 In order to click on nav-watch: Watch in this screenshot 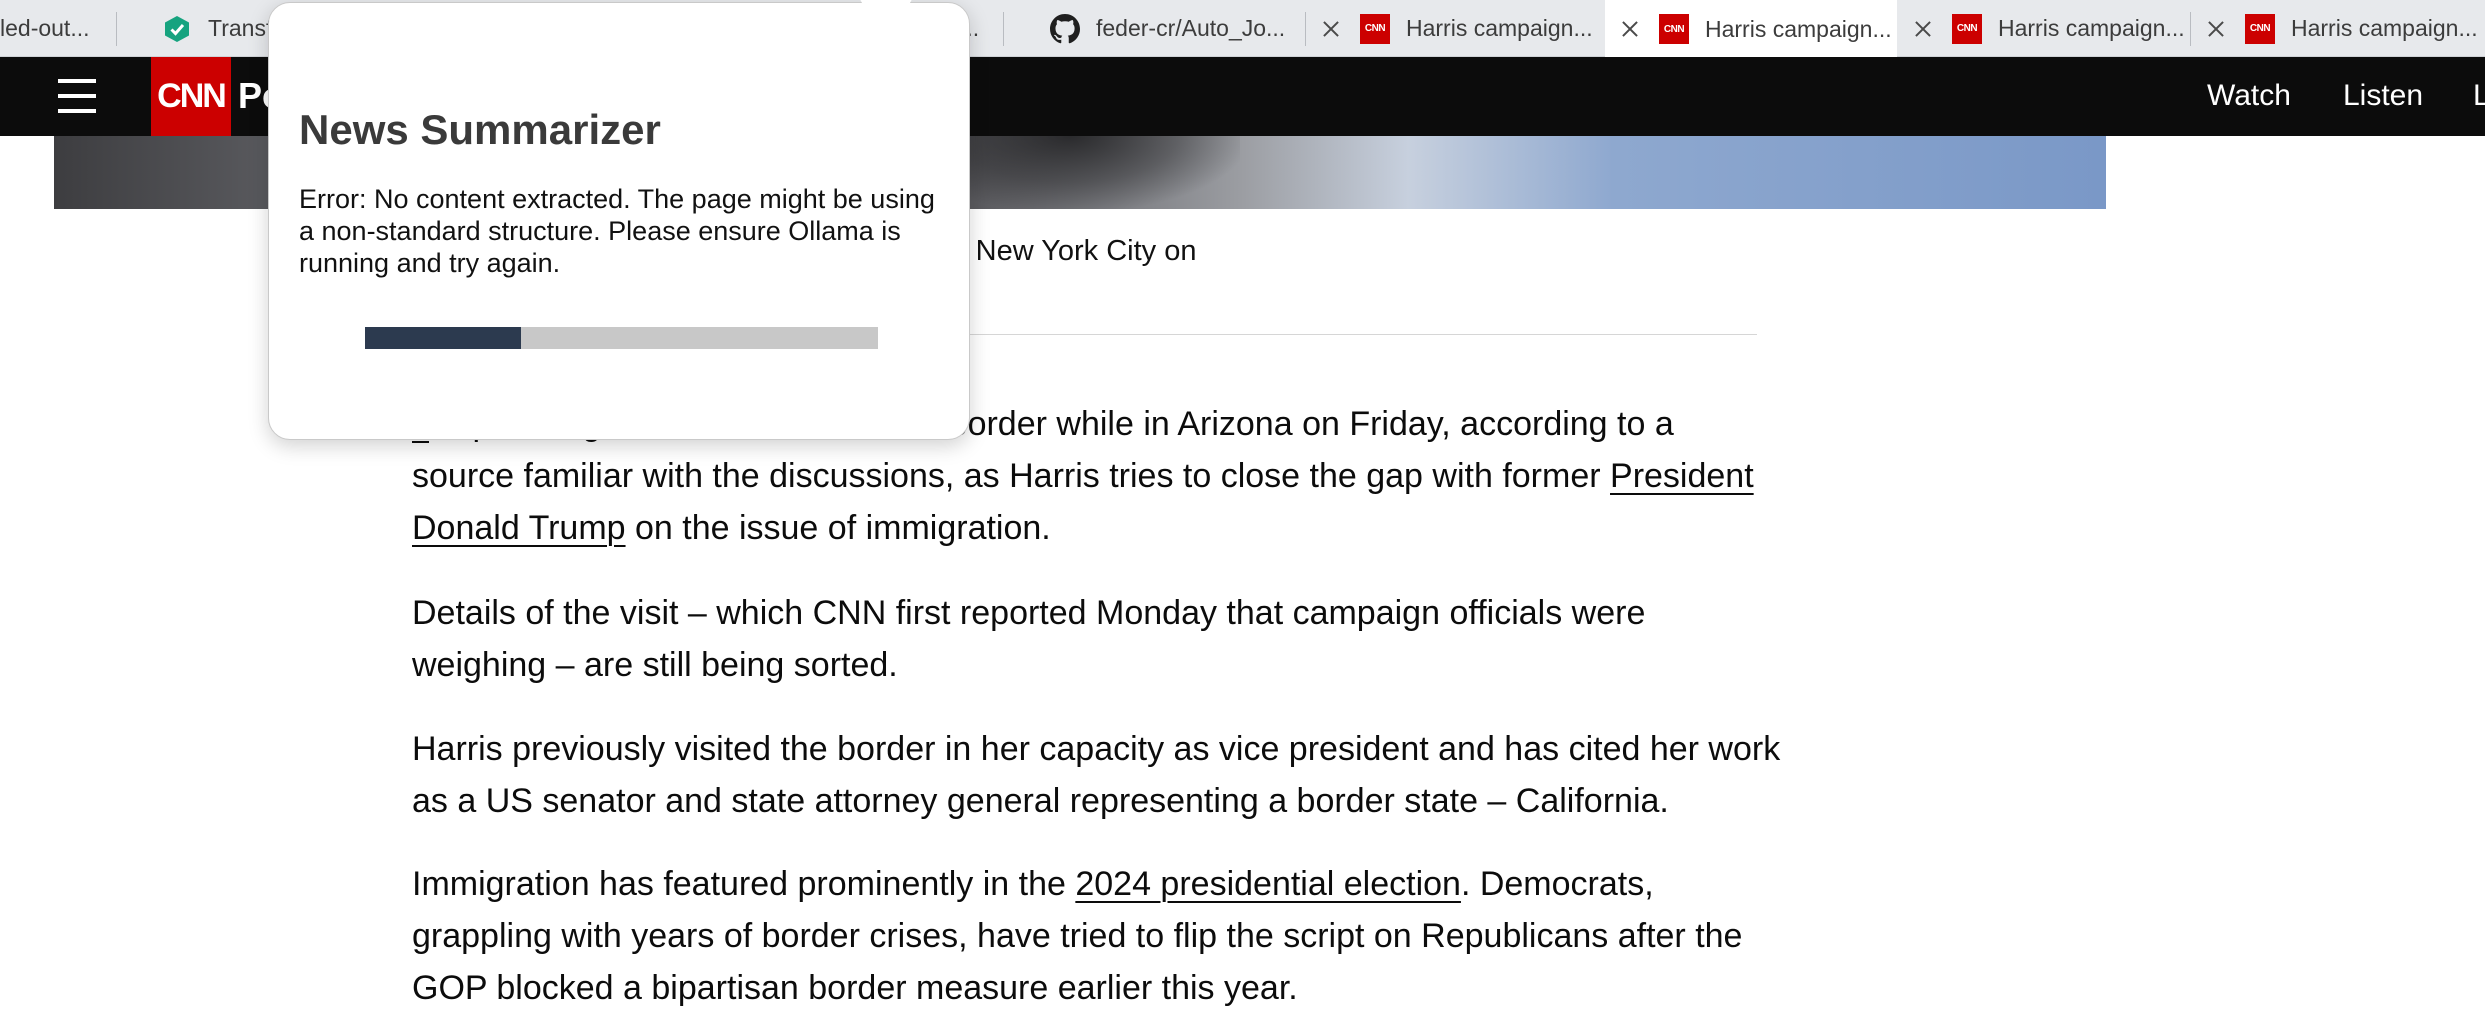, I will do `click(2249, 96)`.